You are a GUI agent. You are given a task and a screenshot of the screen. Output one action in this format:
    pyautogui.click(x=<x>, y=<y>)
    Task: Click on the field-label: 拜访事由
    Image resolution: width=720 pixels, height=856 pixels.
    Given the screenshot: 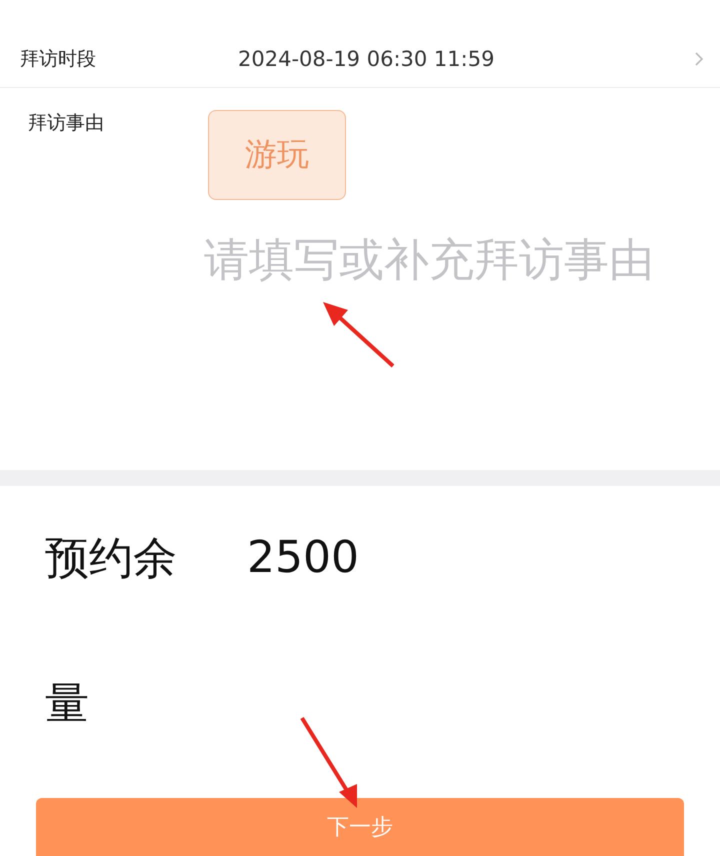 What is the action you would take?
    pyautogui.click(x=66, y=123)
    